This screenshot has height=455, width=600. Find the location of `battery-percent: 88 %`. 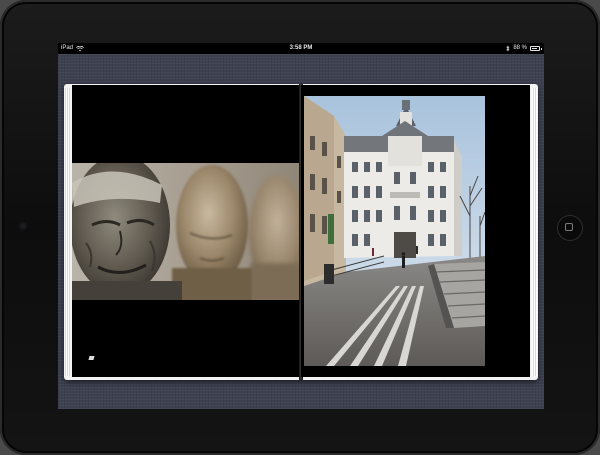

battery-percent: 88 % is located at coordinates (520, 48).